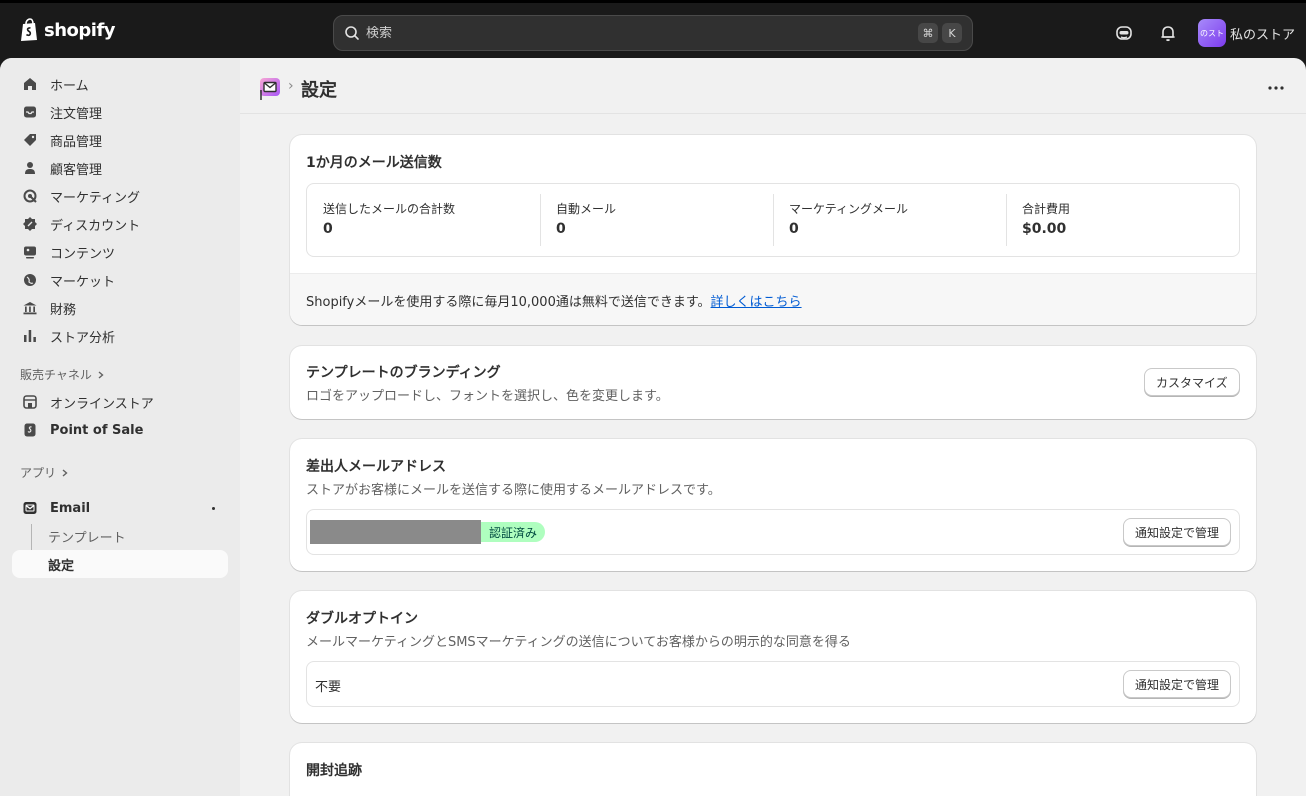 This screenshot has height=796, width=1306. What do you see at coordinates (61, 564) in the screenshot?
I see `sidebar-subitem-settings: 設定` at bounding box center [61, 564].